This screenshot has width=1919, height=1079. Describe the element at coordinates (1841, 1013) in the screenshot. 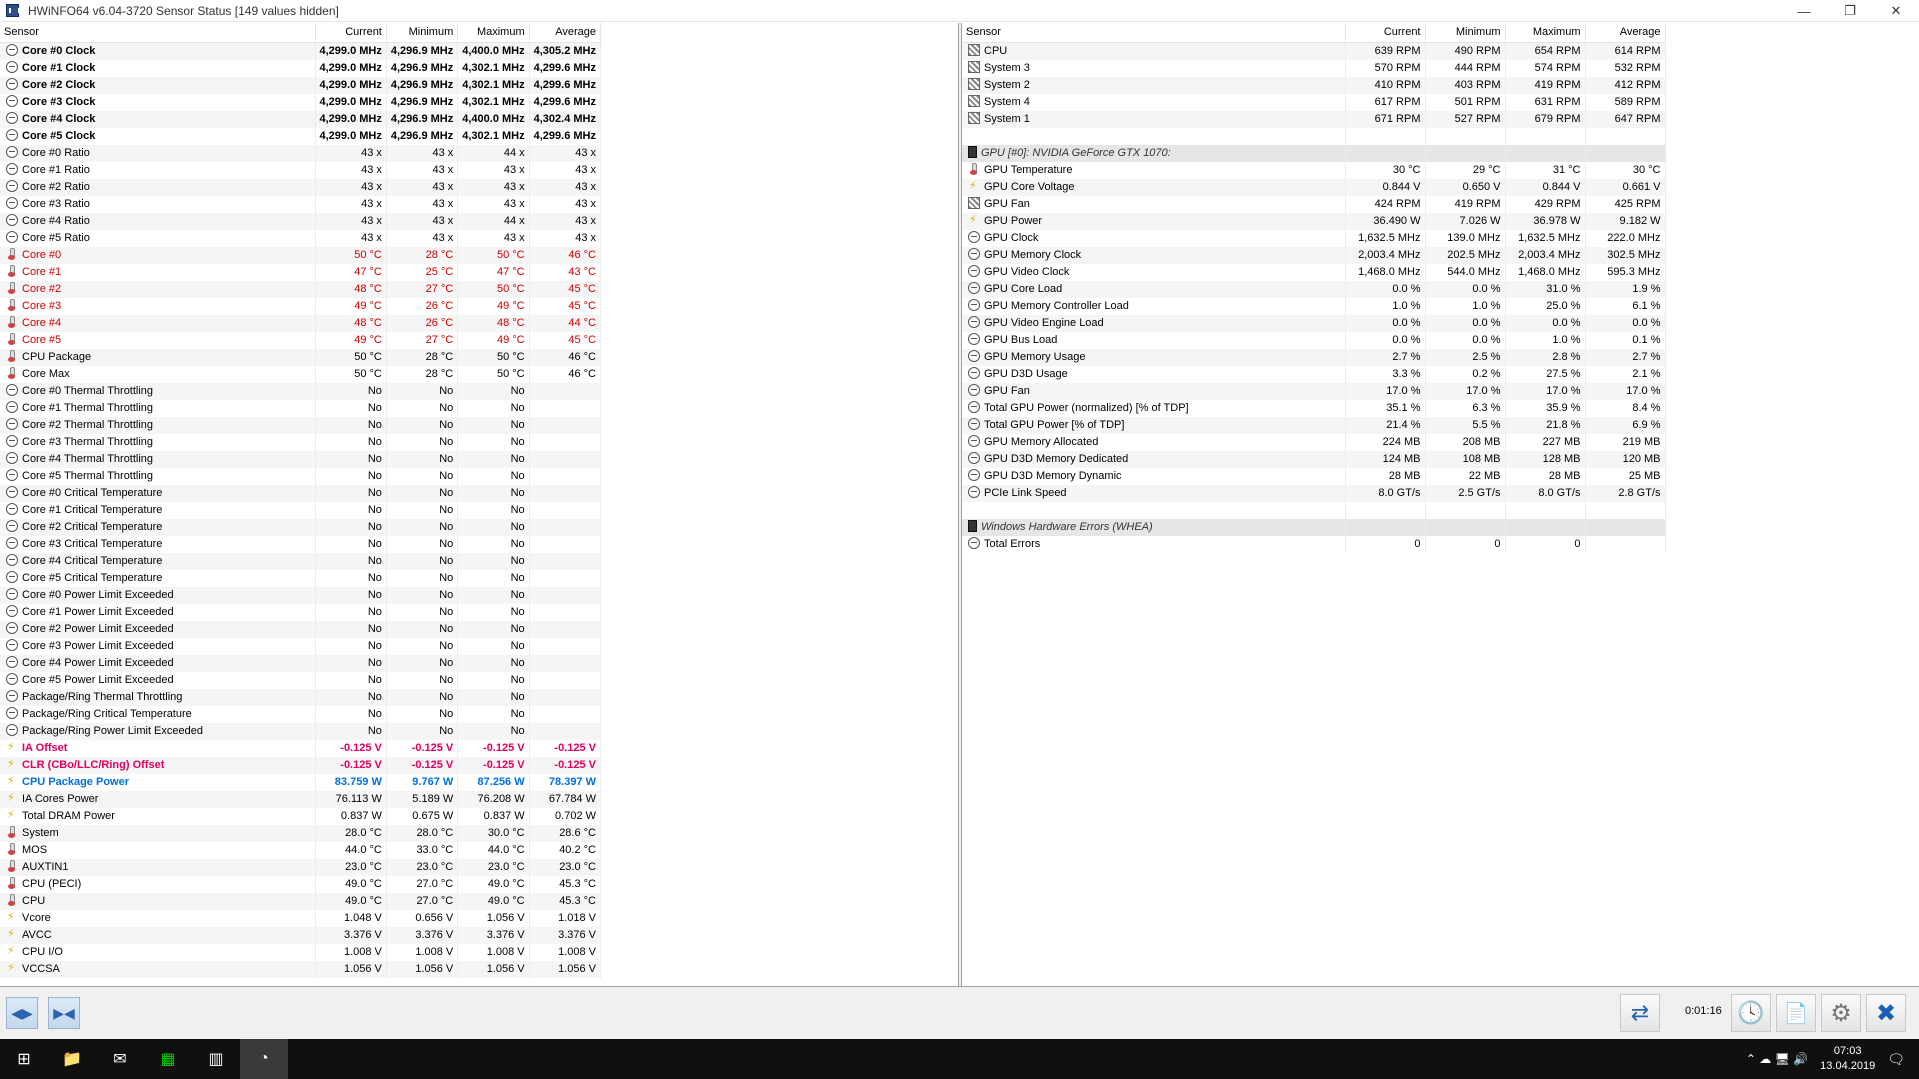

I see `settings-icon: ⚙` at that location.